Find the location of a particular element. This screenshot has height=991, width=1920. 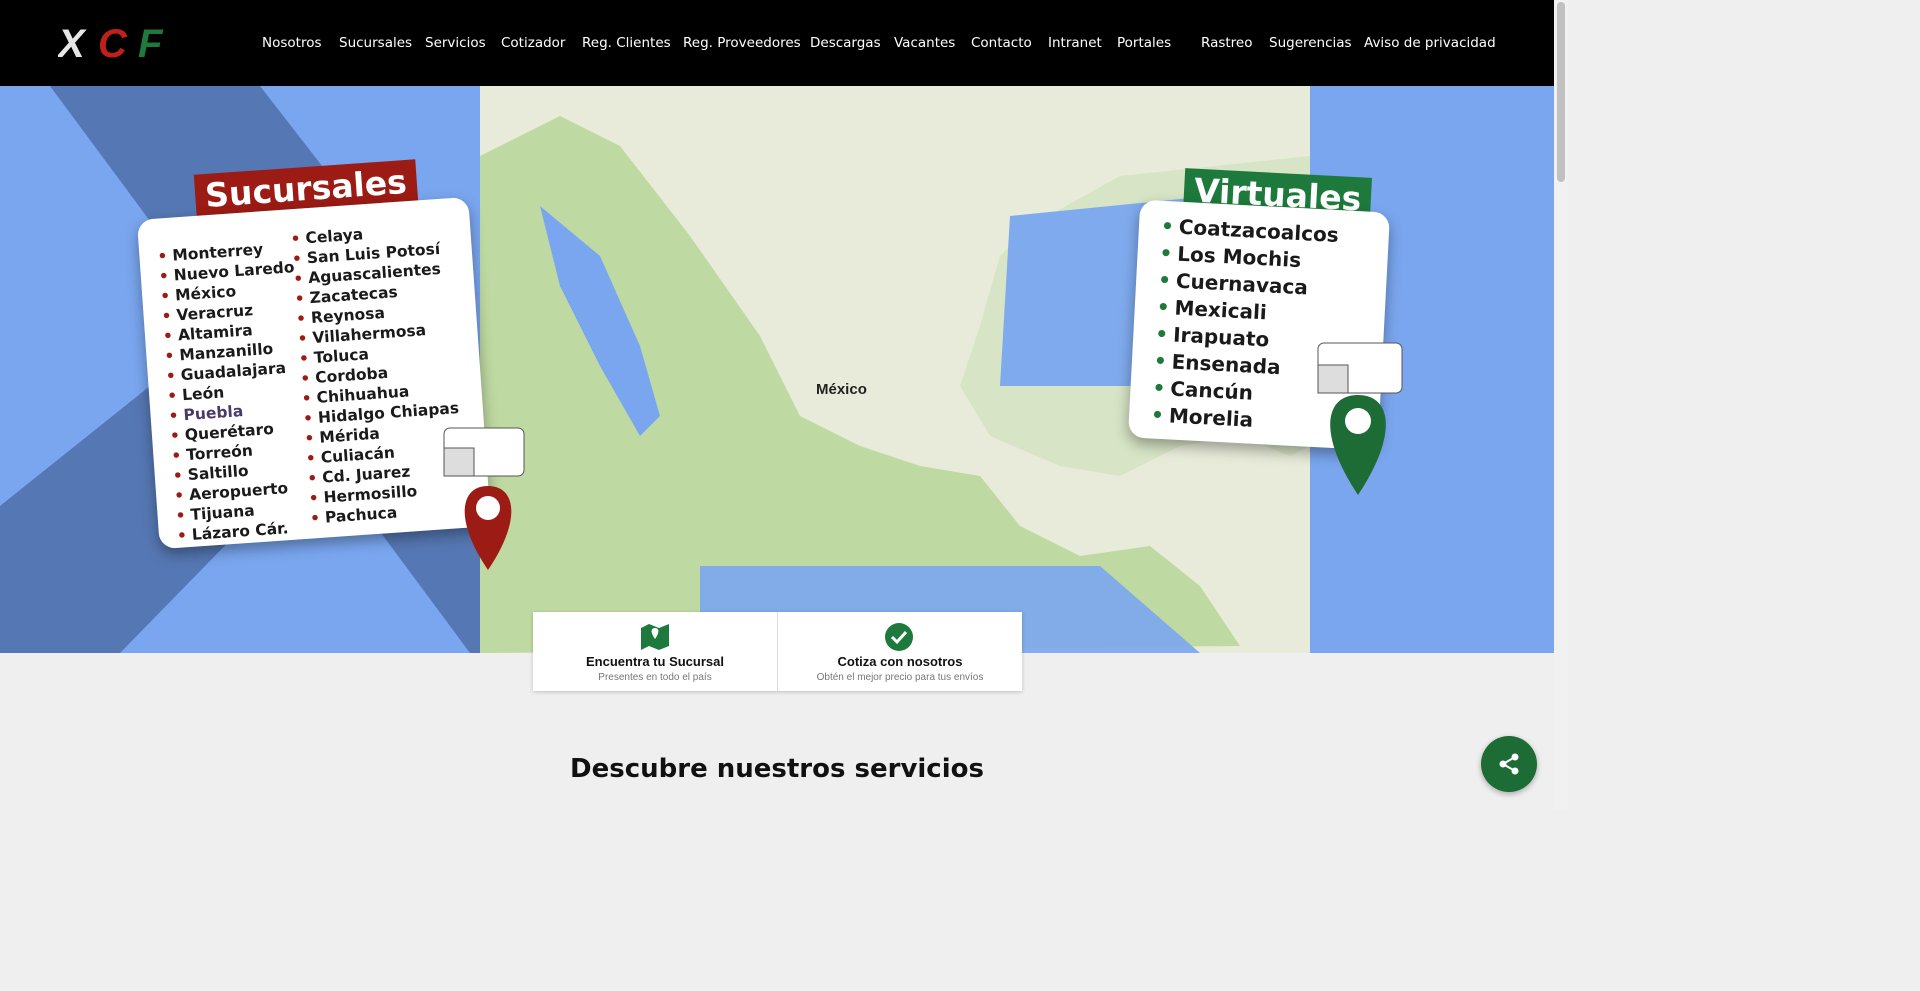

nav-aviso-privacidad: Aviso de privacidad is located at coordinates (1430, 43).